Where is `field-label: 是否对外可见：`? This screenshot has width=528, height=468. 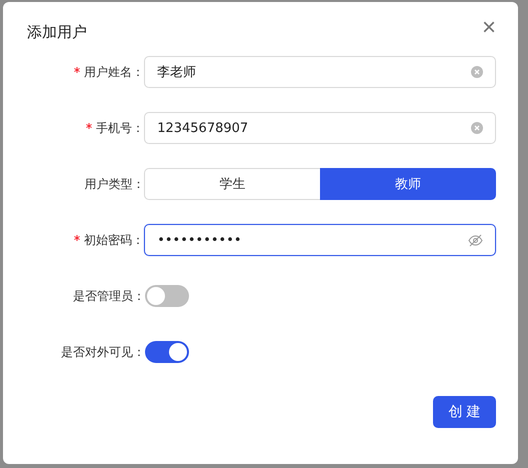
field-label: 是否对外可见： is located at coordinates (103, 352).